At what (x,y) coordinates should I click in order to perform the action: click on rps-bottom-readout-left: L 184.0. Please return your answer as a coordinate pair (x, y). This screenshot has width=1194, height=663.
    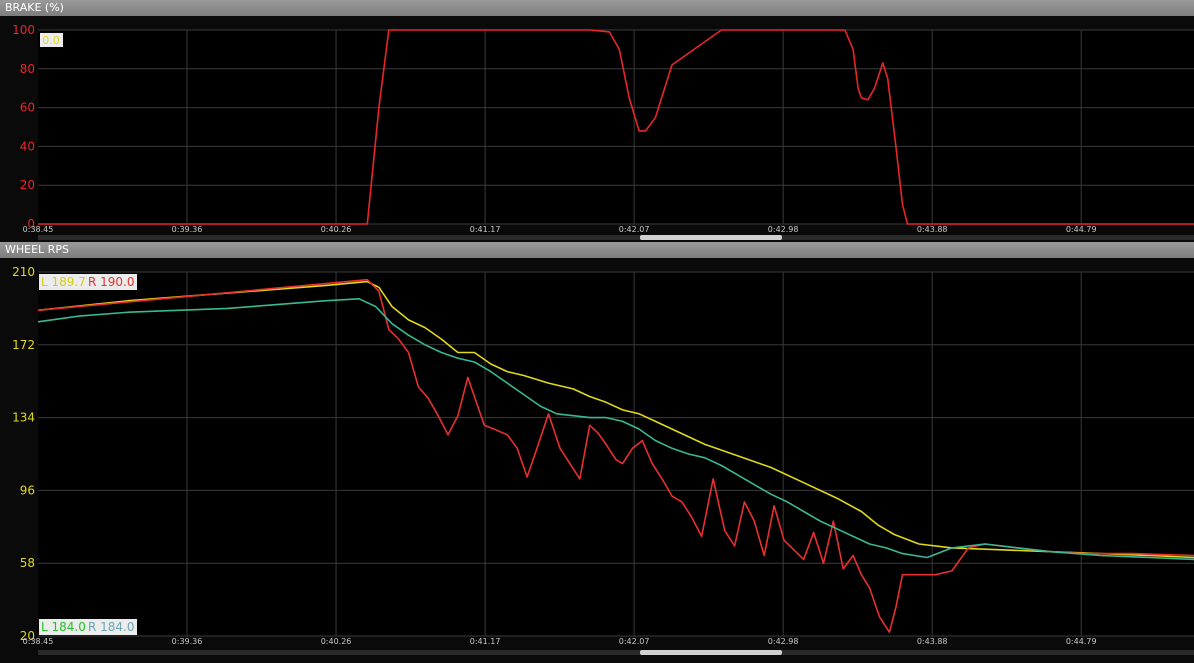
    Looking at the image, I should click on (63, 627).